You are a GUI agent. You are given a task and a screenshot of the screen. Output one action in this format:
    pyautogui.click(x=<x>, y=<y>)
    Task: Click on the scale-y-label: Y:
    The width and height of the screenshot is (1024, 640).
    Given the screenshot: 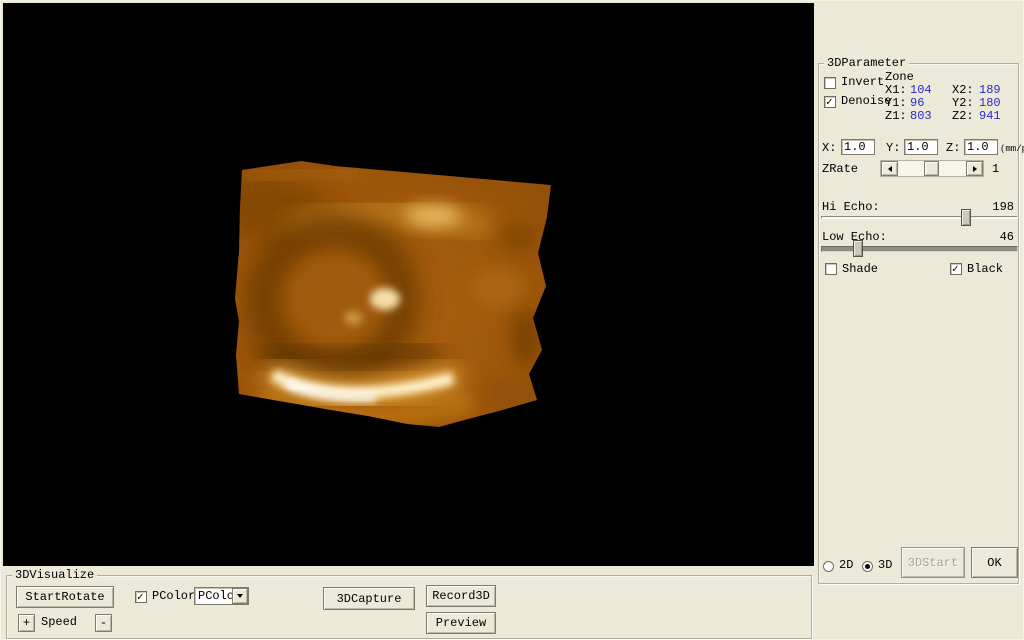 What is the action you would take?
    pyautogui.click(x=893, y=148)
    